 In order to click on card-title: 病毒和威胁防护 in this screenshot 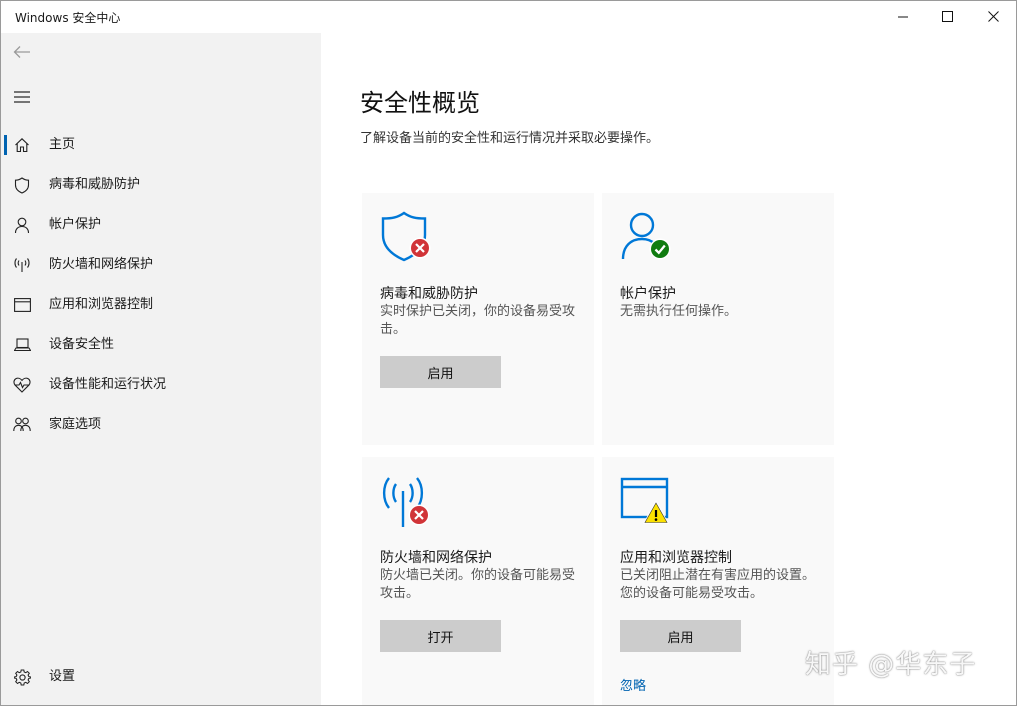, I will do `click(429, 294)`.